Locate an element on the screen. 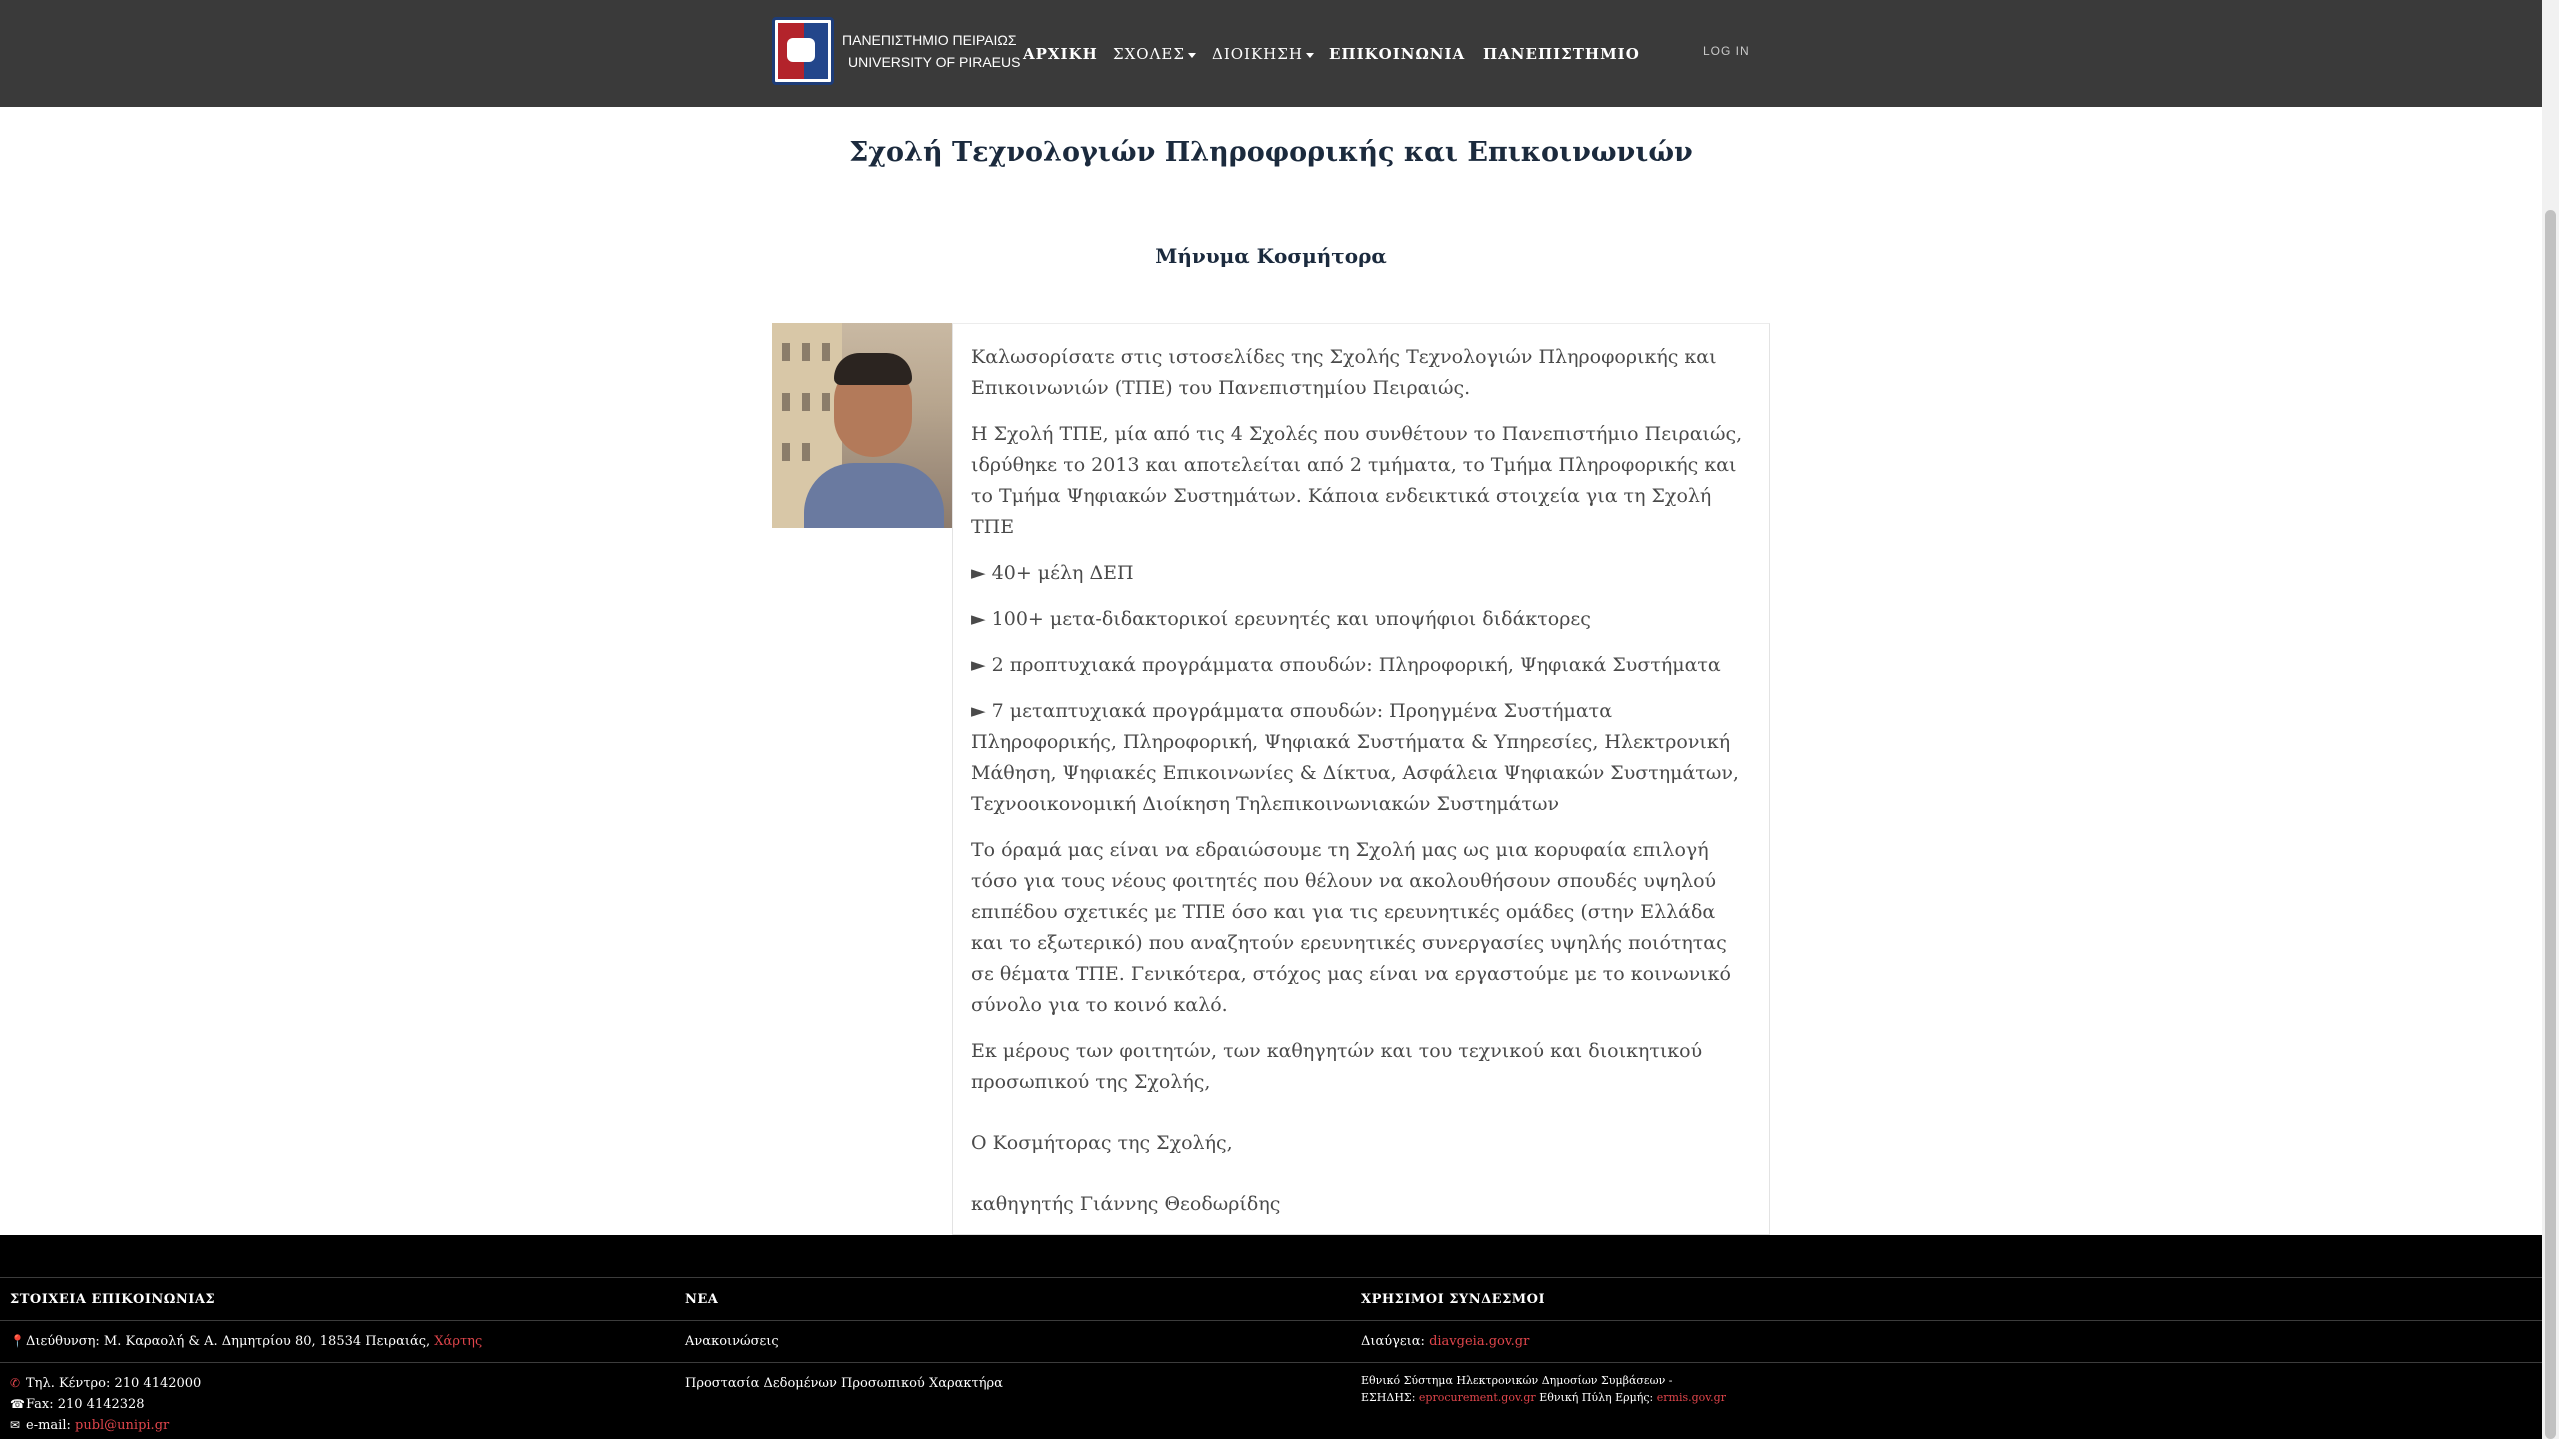 This screenshot has width=2559, height=1439. footer-esidis-label: ΕΣΗΔΗΣ: is located at coordinates (1388, 1397).